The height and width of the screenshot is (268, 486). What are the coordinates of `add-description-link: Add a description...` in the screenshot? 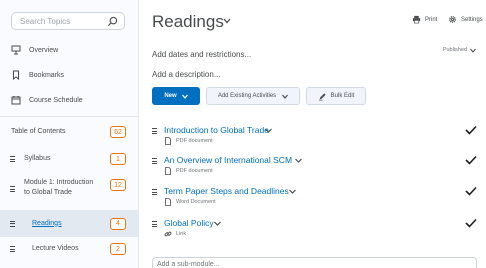 It's located at (186, 74).